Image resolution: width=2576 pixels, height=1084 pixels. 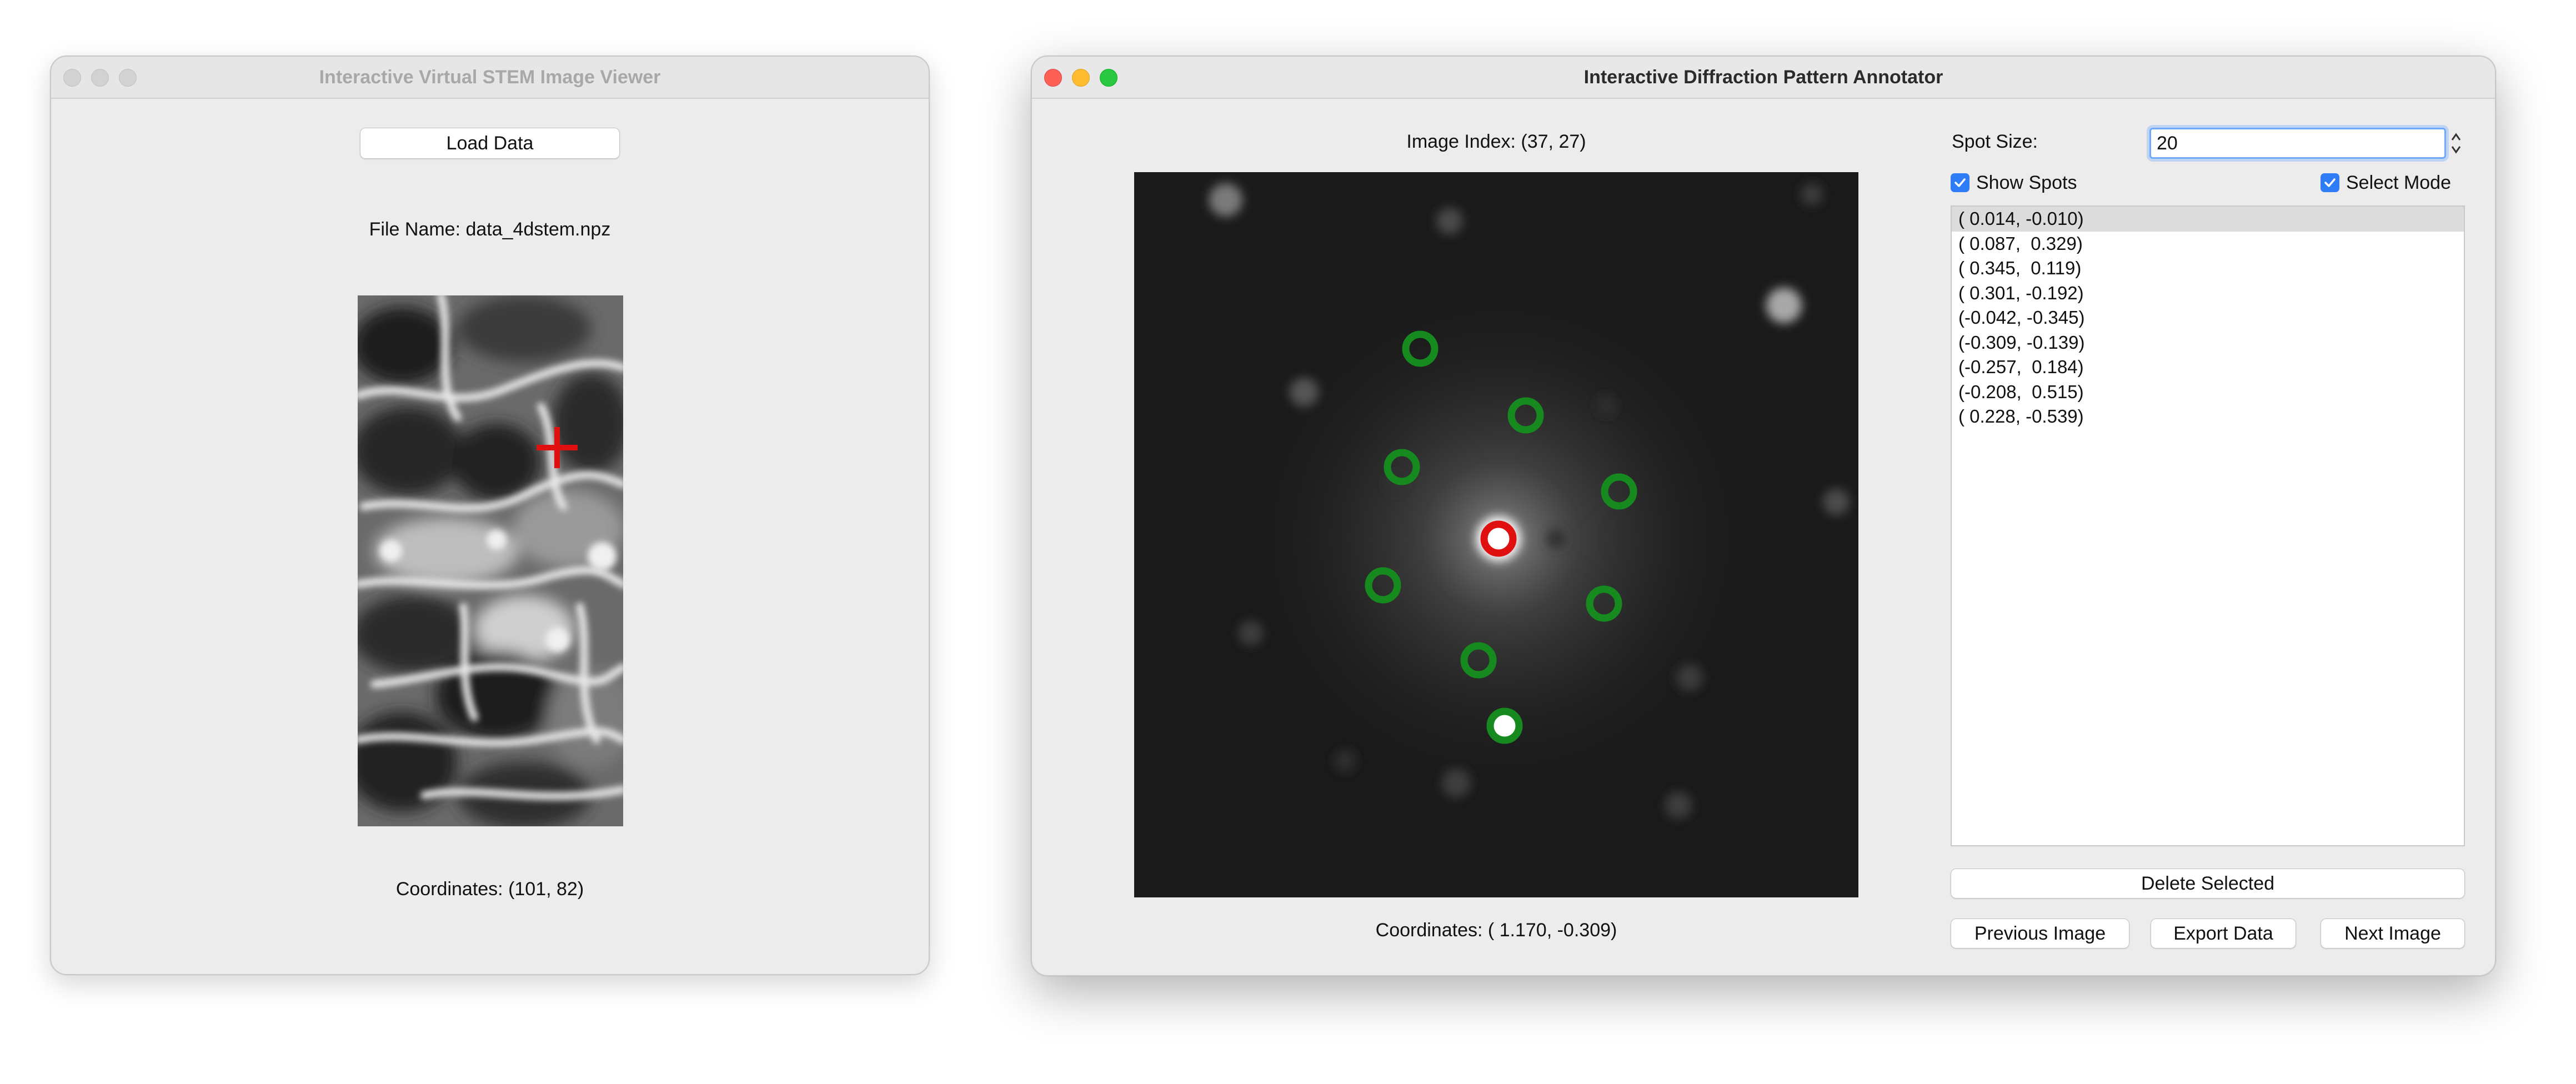 I want to click on spot-size-stepper, so click(x=2456, y=143).